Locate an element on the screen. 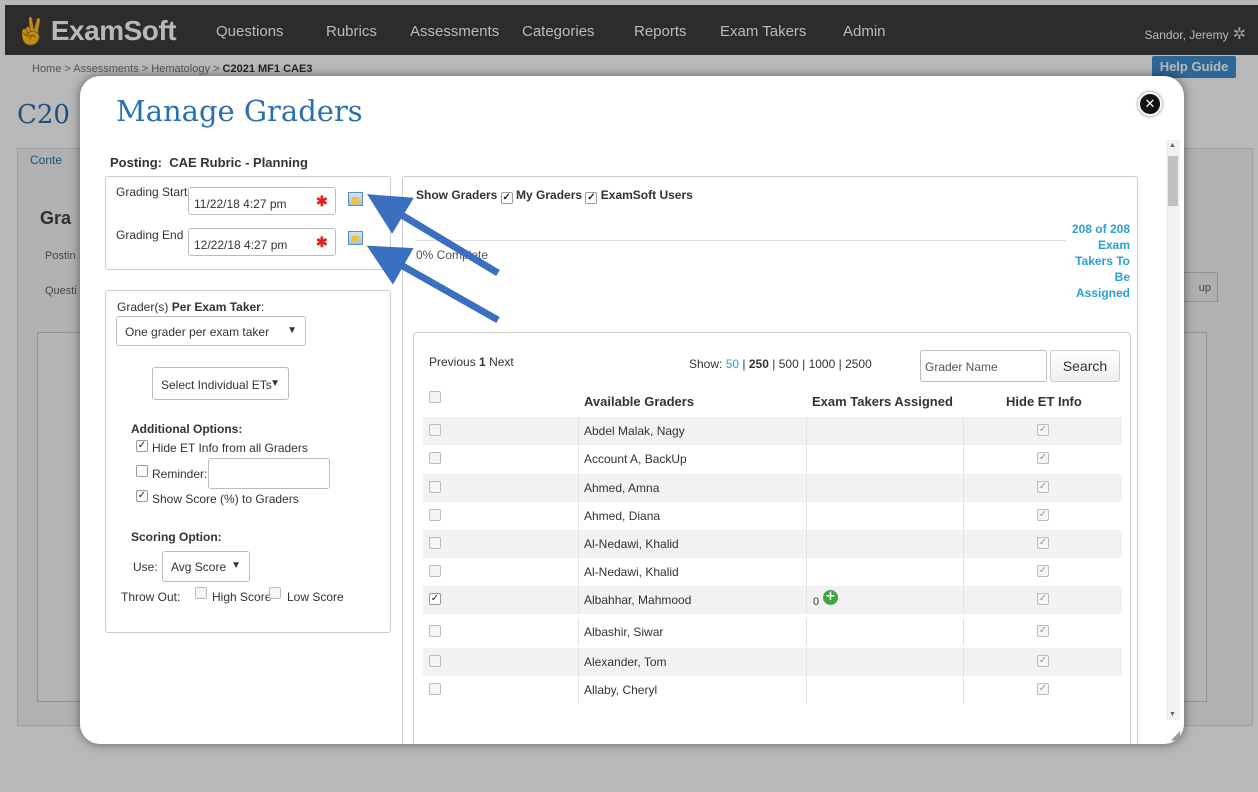  use-label: Use: is located at coordinates (145, 567).